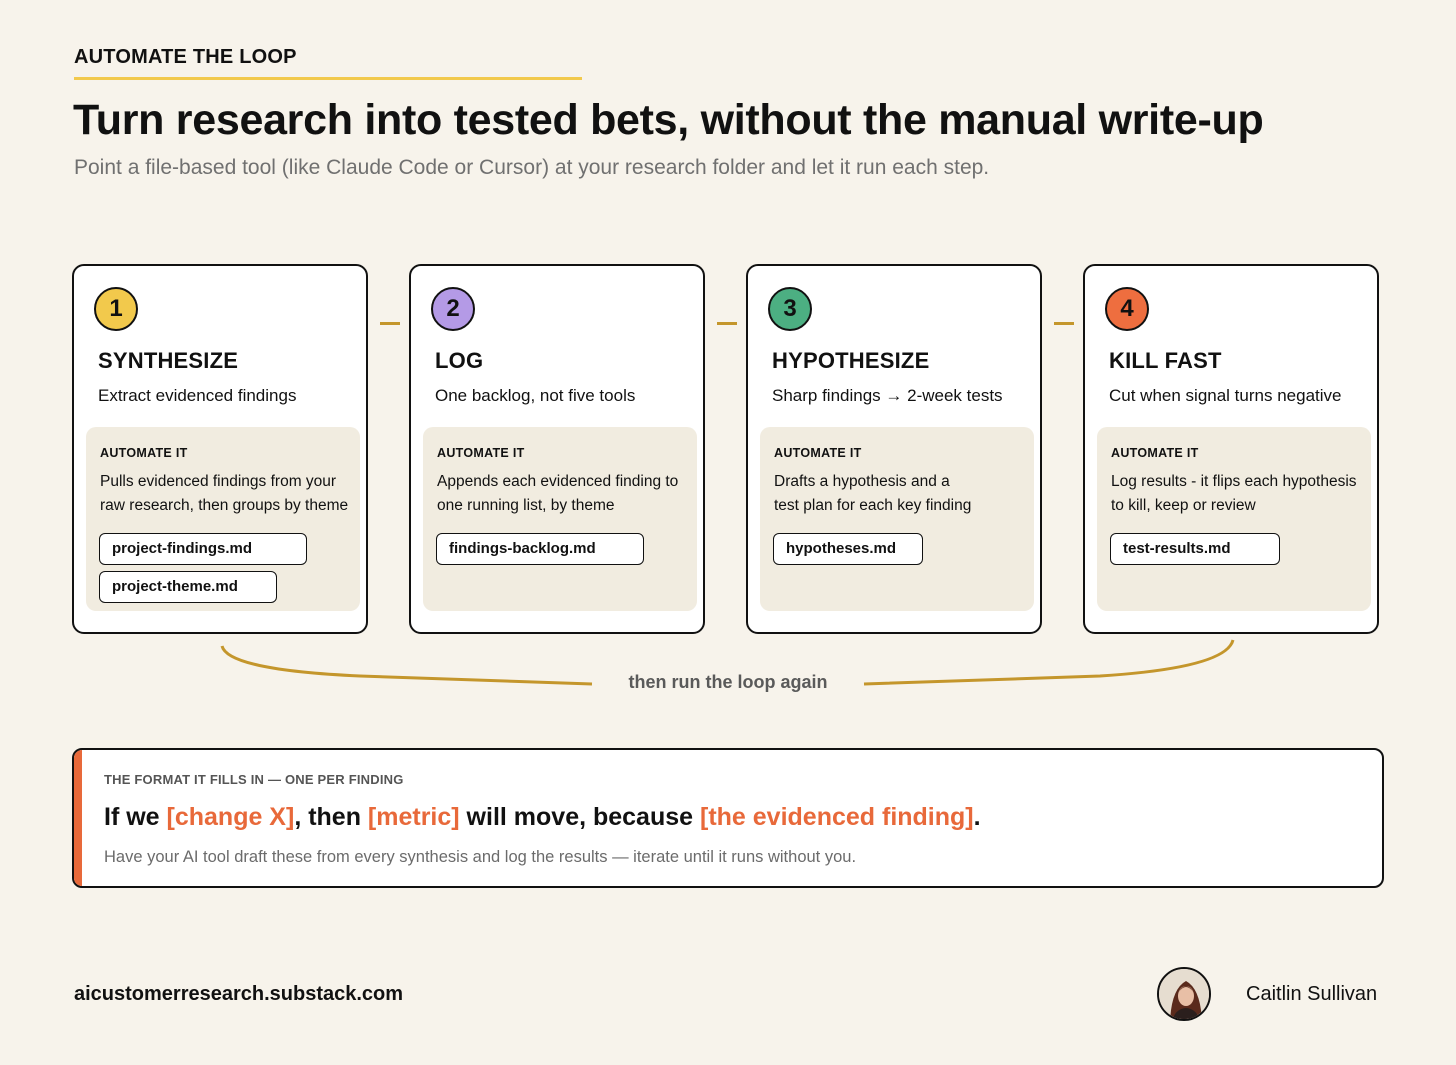 The image size is (1456, 1065). Describe the element at coordinates (413, 817) in the screenshot. I see `format-placeholder-metric: [metric]` at that location.